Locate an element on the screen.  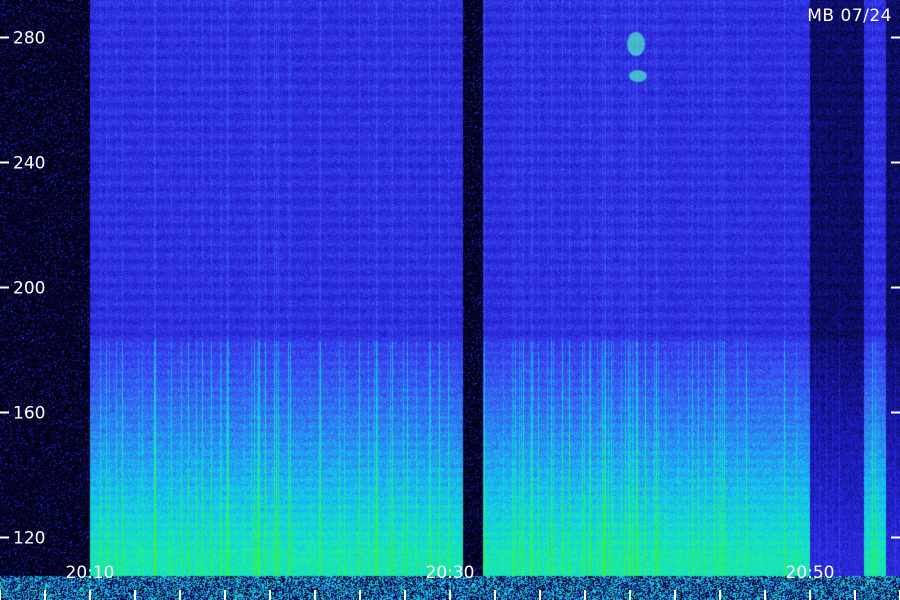
y-tick-label: 160 is located at coordinates (29, 414).